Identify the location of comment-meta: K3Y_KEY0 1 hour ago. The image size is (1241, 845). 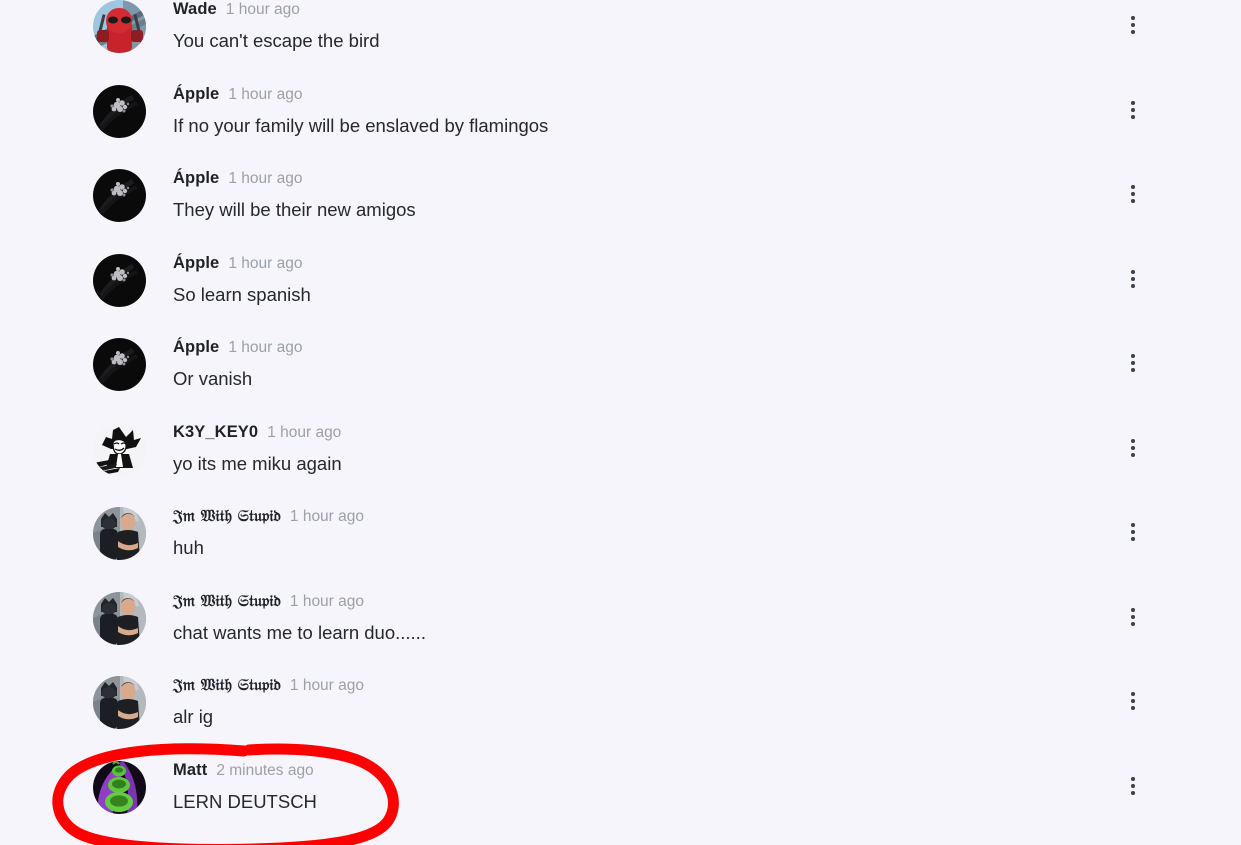
(647, 432).